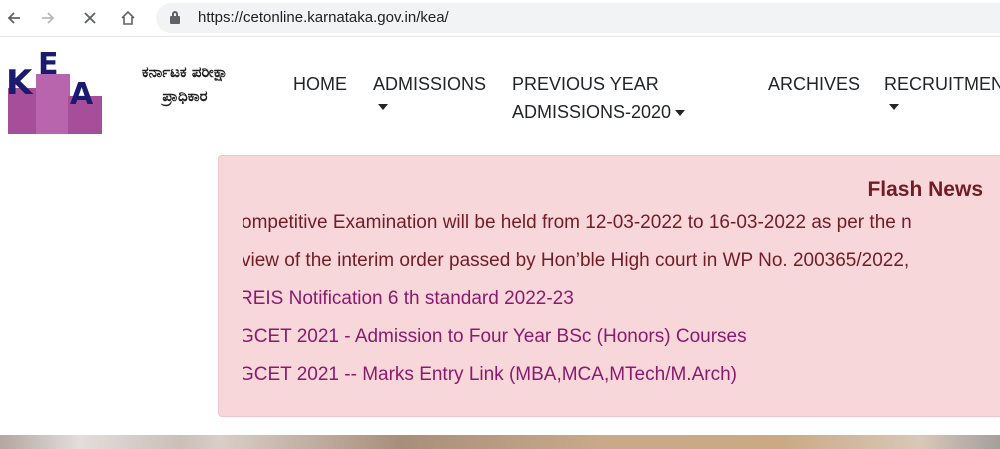 The width and height of the screenshot is (1000, 449). What do you see at coordinates (21, 83) in the screenshot?
I see `svg-text: K` at bounding box center [21, 83].